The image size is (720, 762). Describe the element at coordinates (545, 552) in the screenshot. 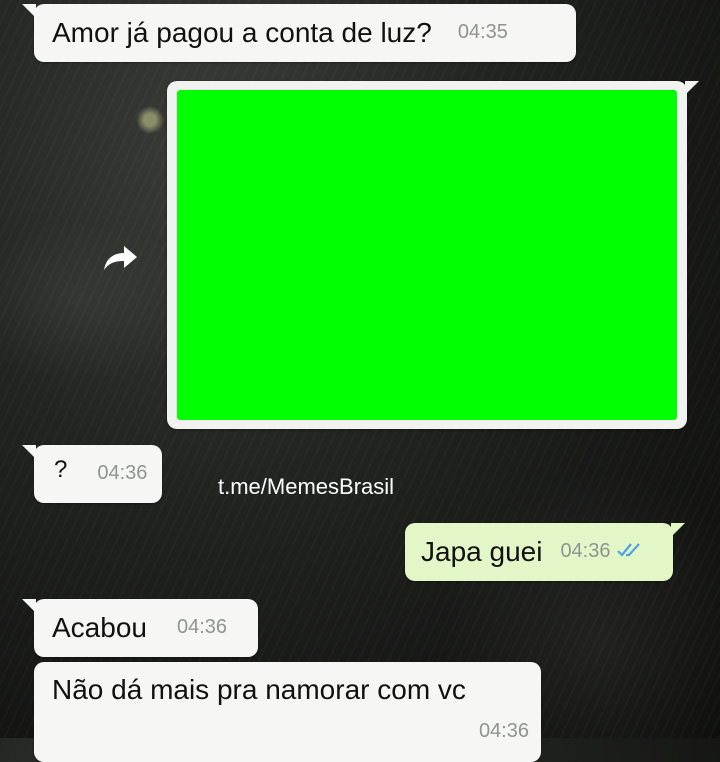

I see `message-bubble-outgoing: Japa guei 04:36` at that location.